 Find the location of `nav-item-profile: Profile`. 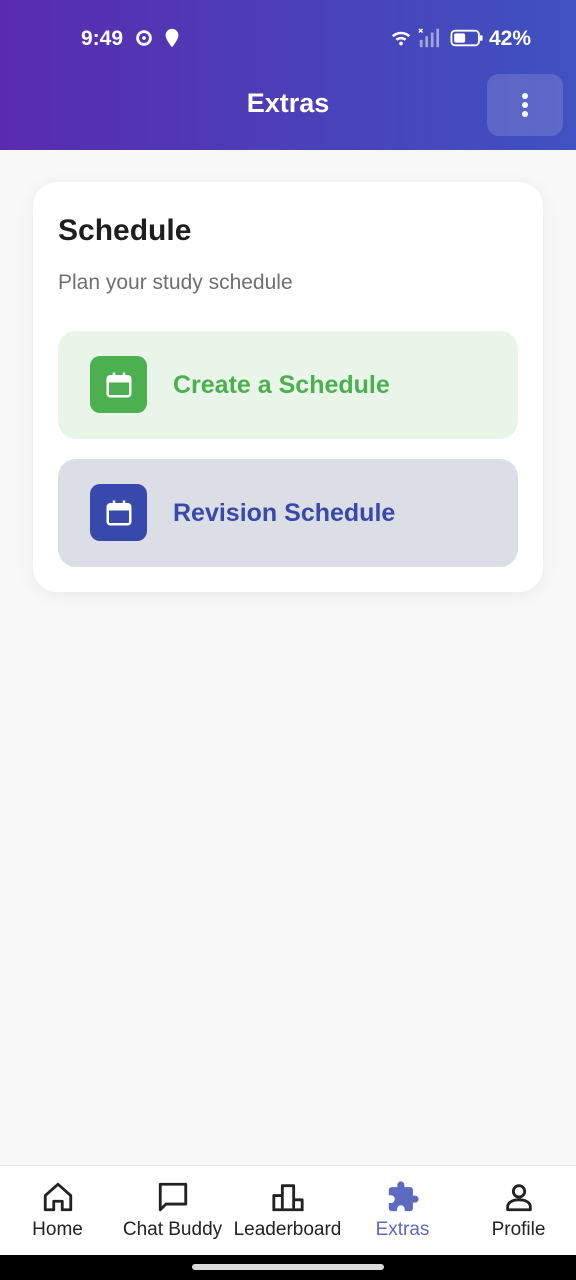

nav-item-profile: Profile is located at coordinates (518, 1211).